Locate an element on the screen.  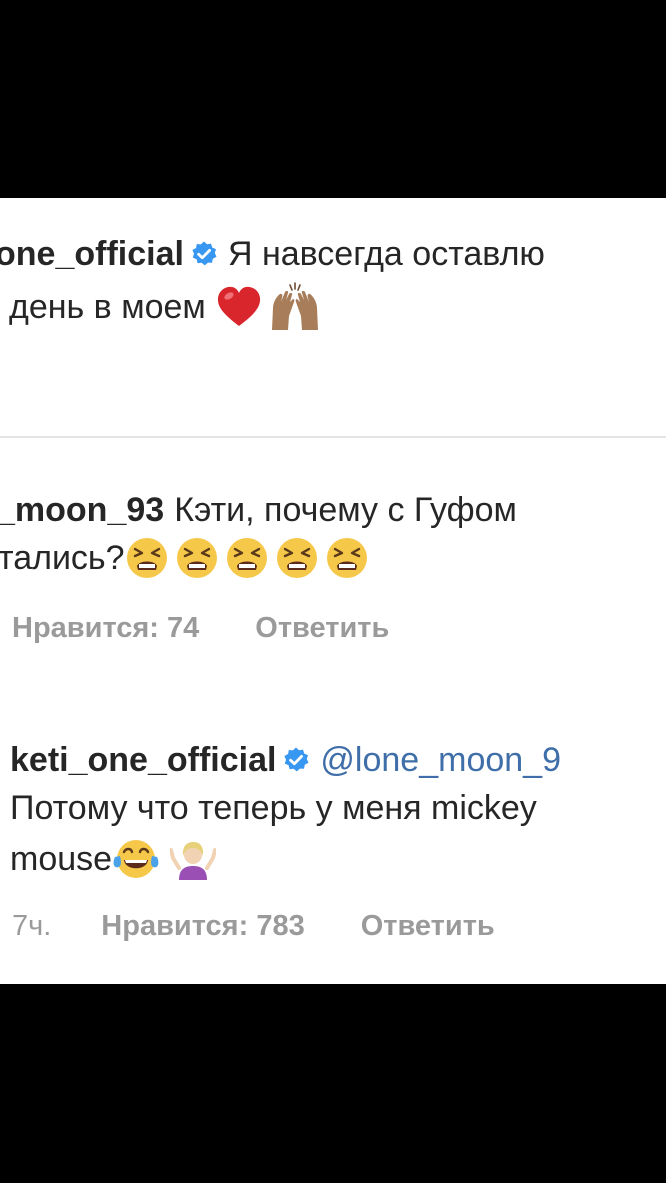
comment-question-likes: Нравится: 74 is located at coordinates (105, 628).